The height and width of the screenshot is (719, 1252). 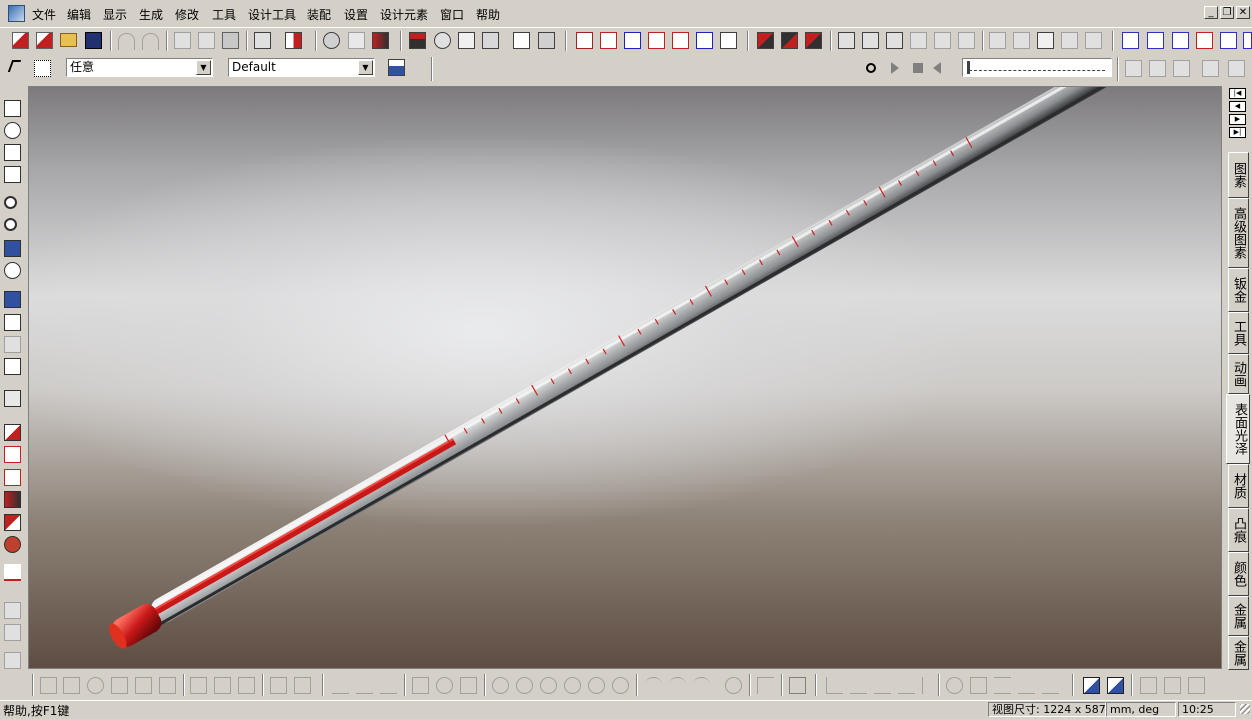 I want to click on fillet-tool-icon, so click(x=765, y=685).